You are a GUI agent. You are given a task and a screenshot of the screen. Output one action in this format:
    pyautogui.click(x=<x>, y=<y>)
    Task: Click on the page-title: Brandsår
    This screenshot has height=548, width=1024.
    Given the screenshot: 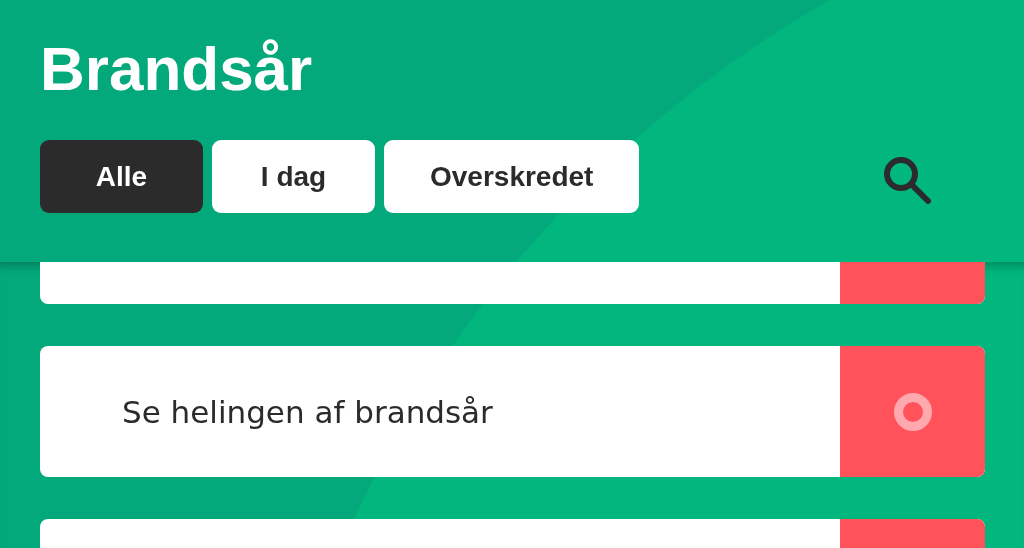 What is the action you would take?
    pyautogui.click(x=177, y=69)
    